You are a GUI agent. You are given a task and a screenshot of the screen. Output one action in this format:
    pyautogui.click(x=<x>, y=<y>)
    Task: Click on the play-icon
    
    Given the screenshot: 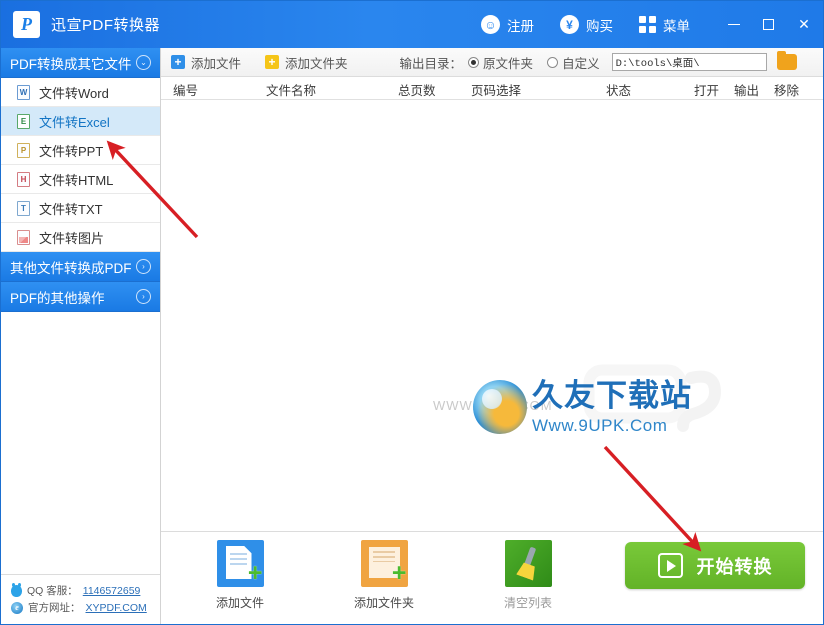 What is the action you would take?
    pyautogui.click(x=670, y=565)
    